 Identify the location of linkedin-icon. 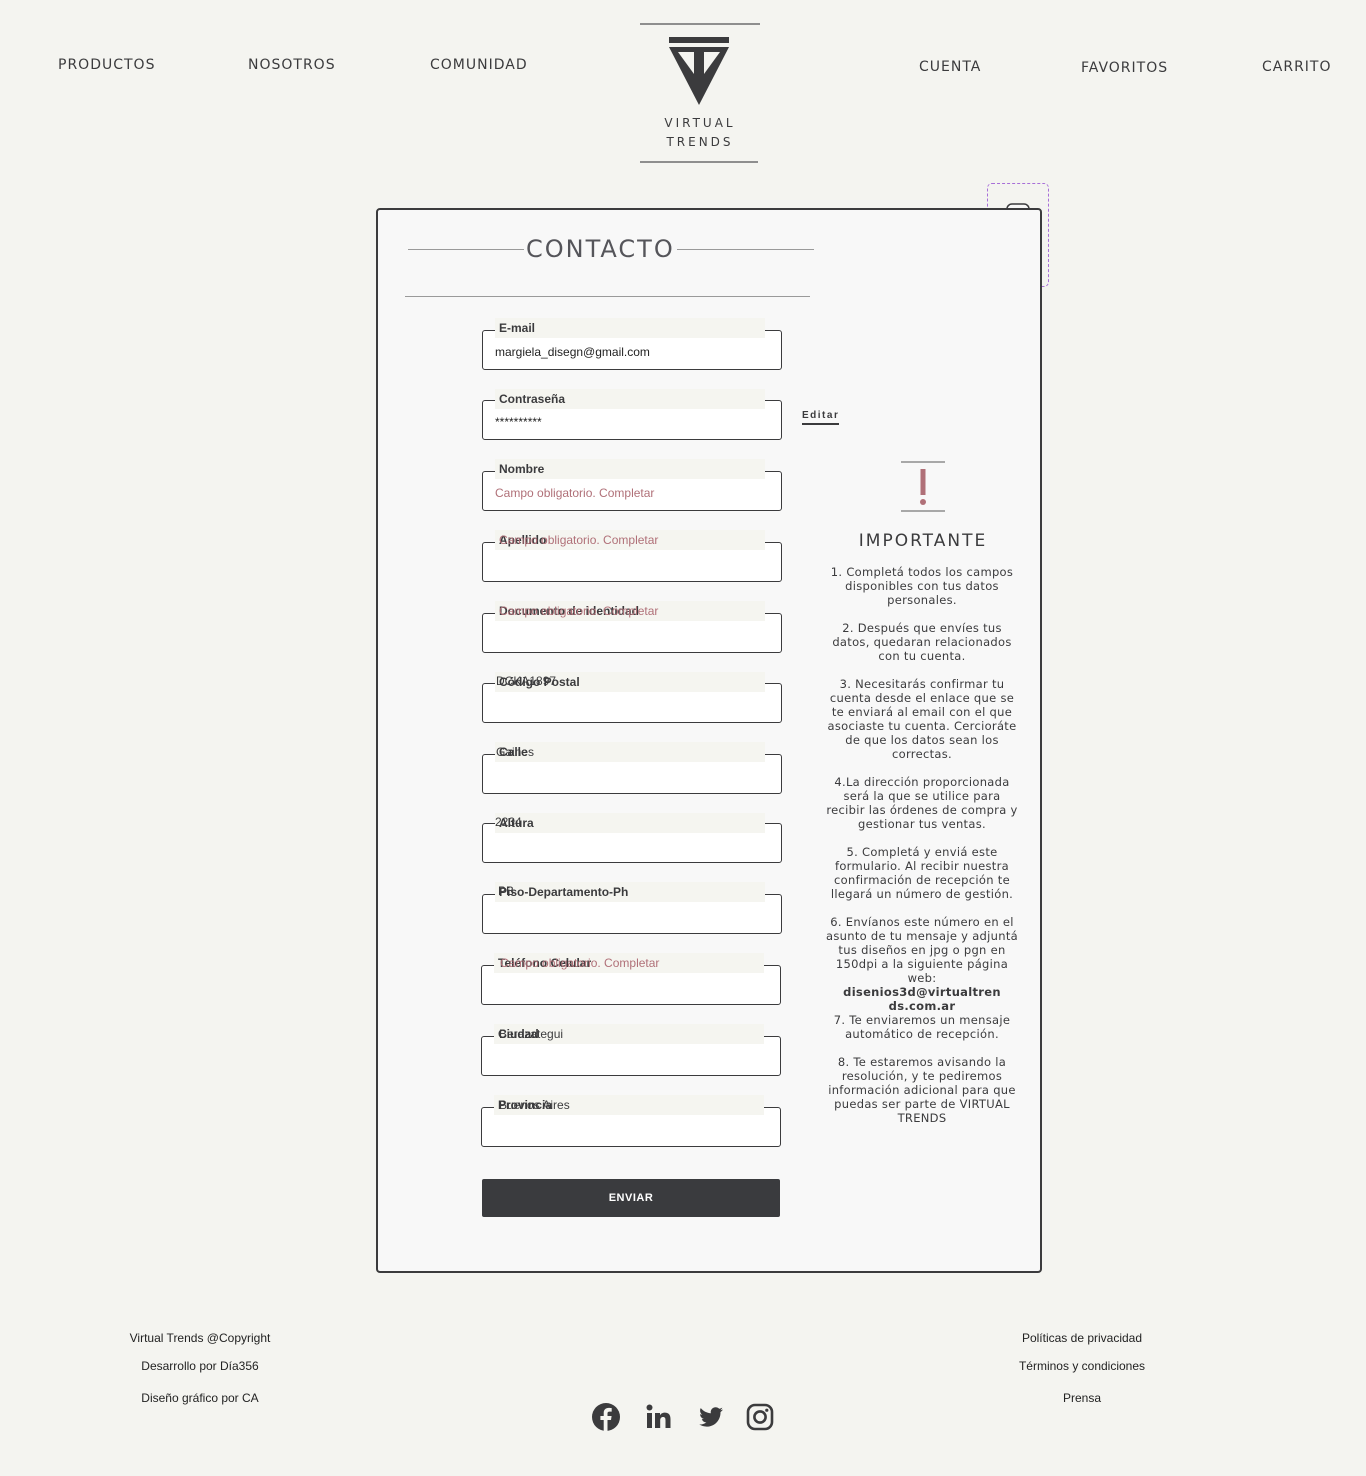
(659, 1417).